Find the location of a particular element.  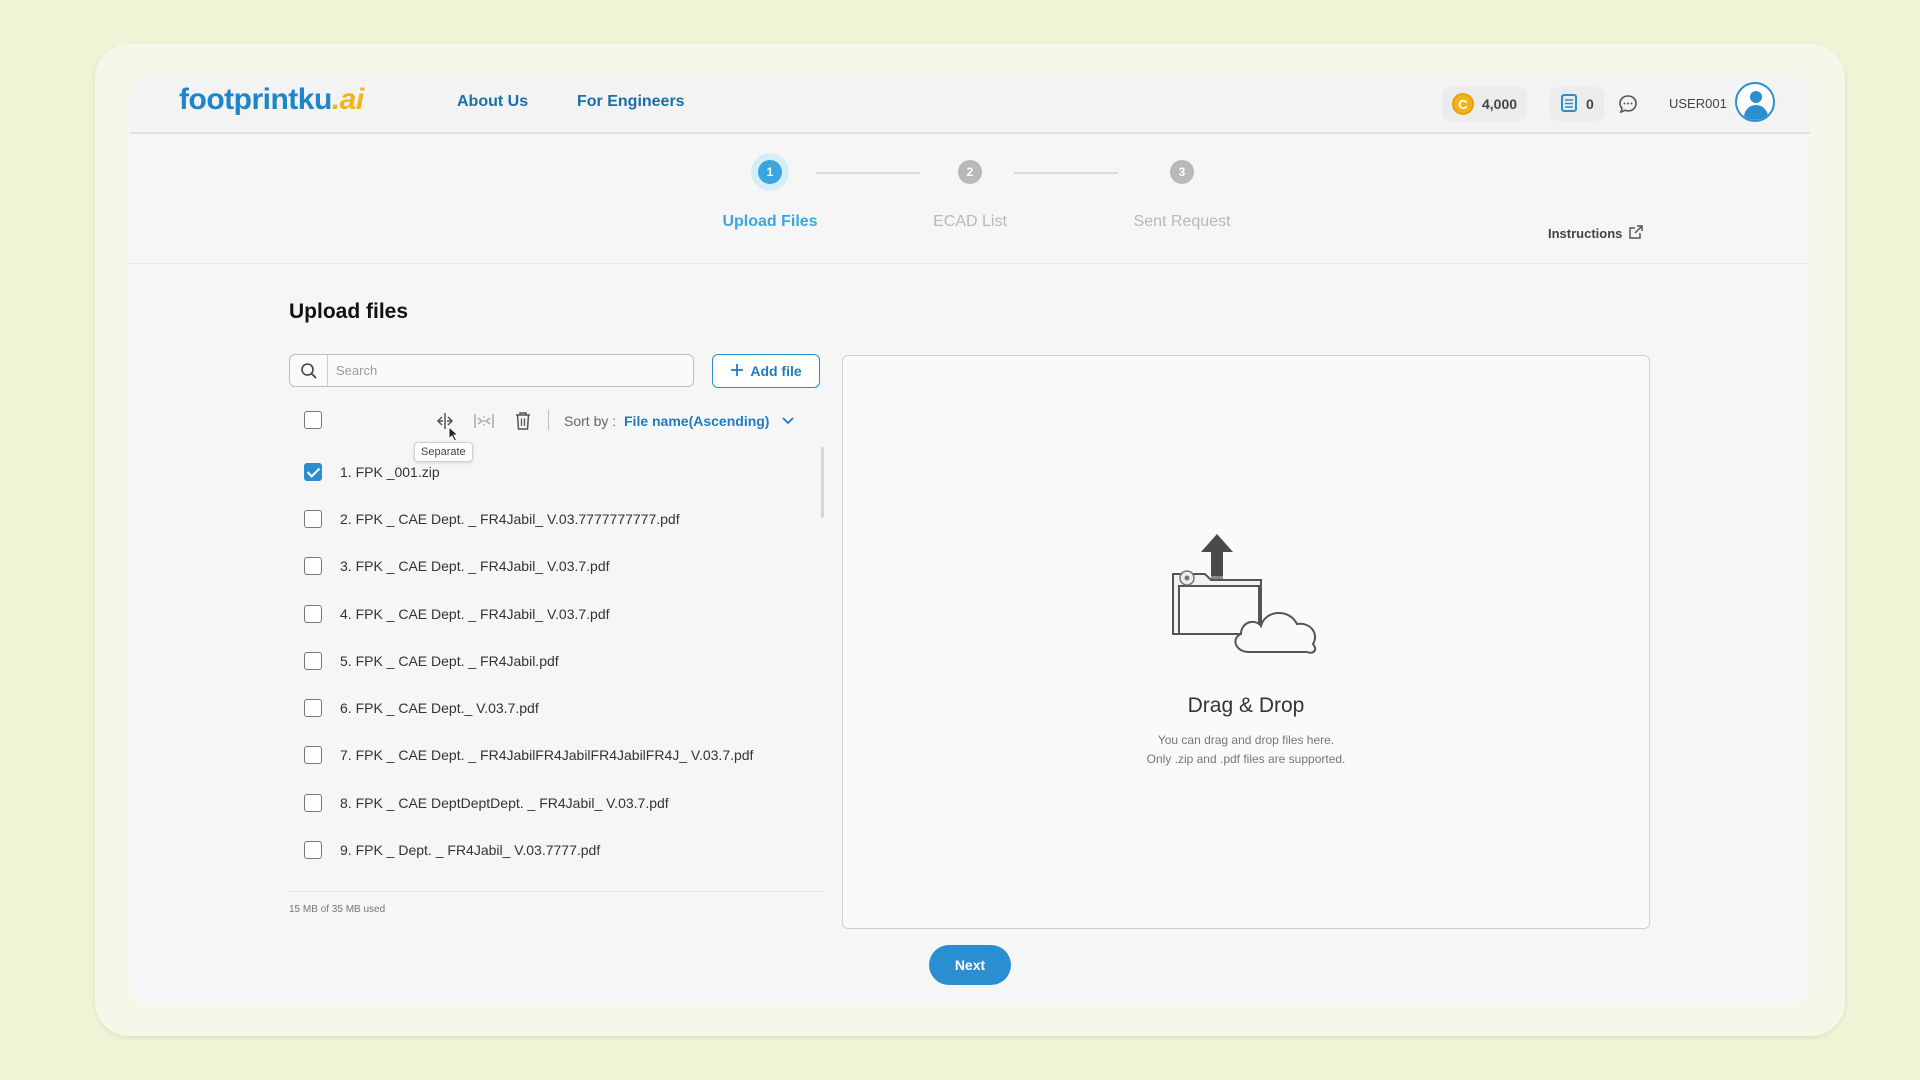

username-label: USER001 is located at coordinates (1698, 103).